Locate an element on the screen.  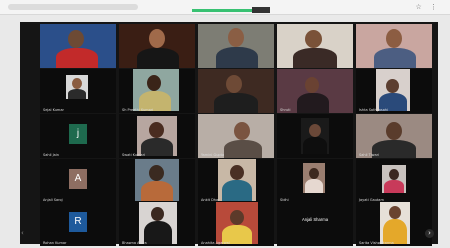
participant-name: Rohan Kumar is located at coordinates (55, 243).